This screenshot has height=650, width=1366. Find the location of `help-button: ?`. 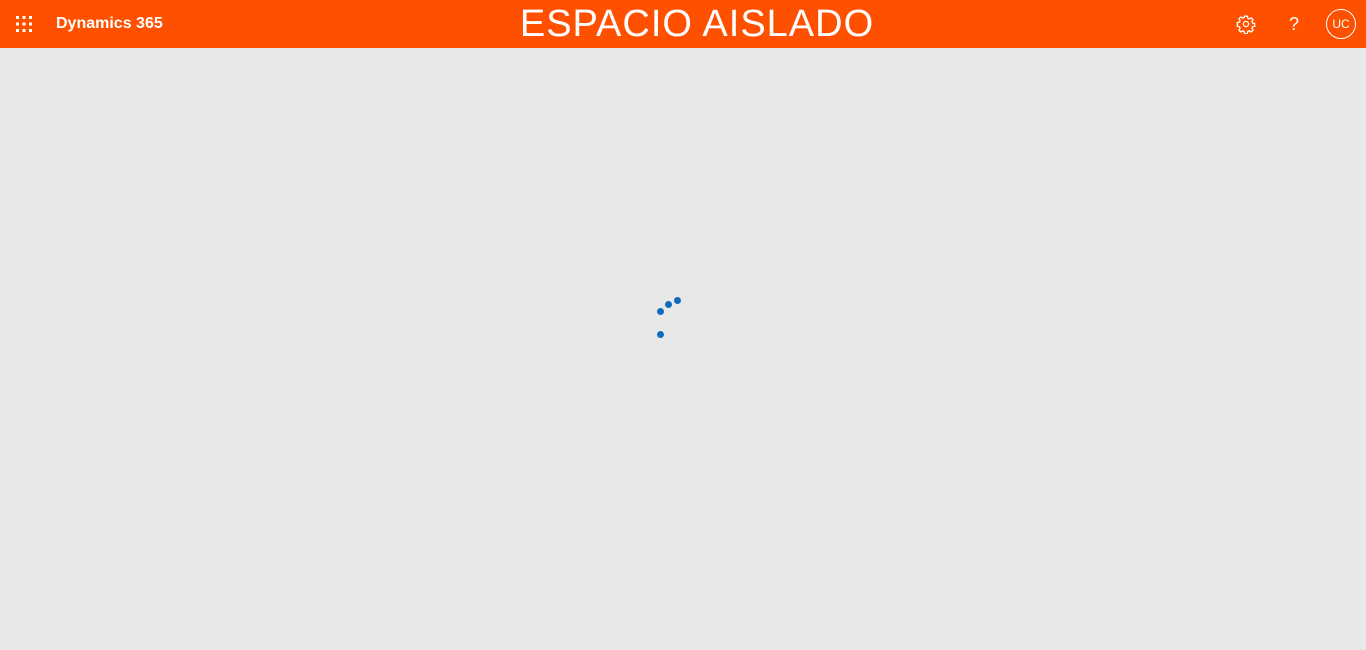

help-button: ? is located at coordinates (1294, 24).